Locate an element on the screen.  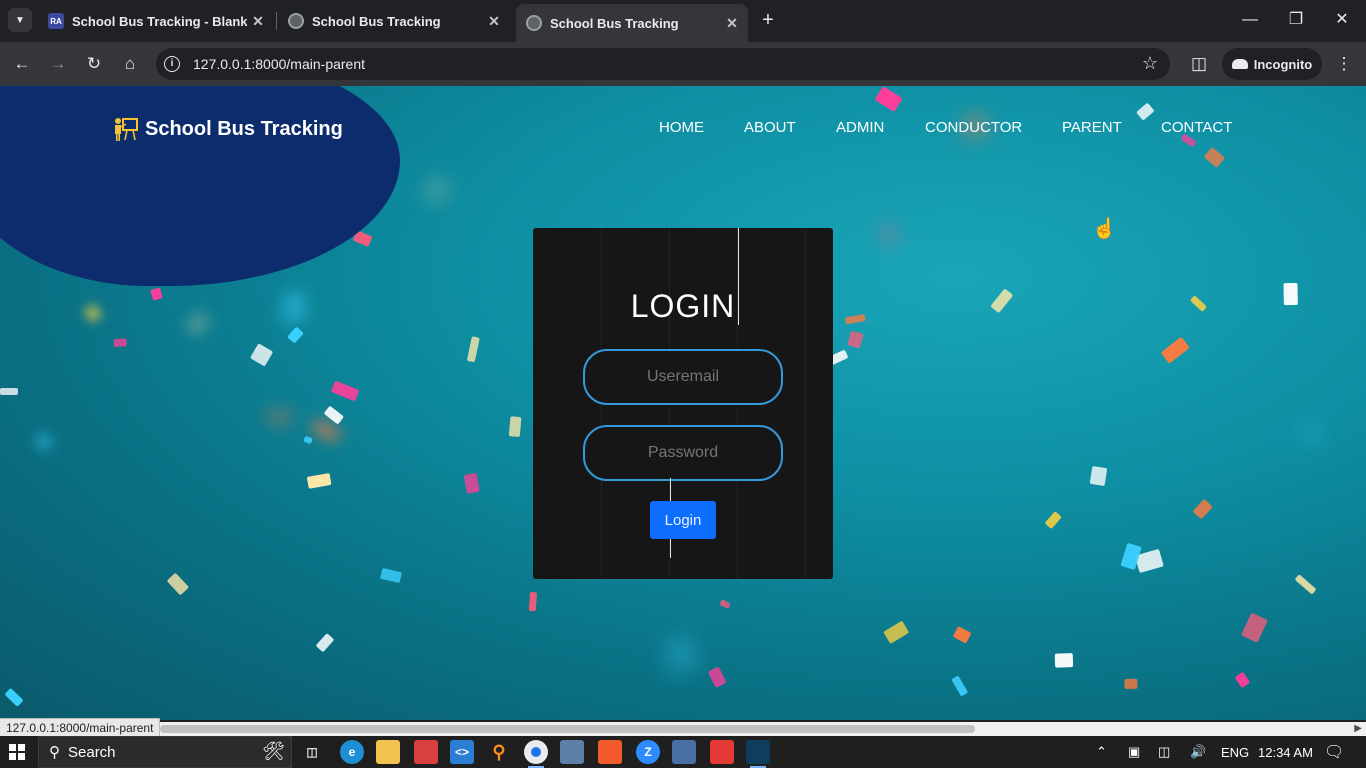
horizontal-scrollbar: ▶ is located at coordinates (683, 729).